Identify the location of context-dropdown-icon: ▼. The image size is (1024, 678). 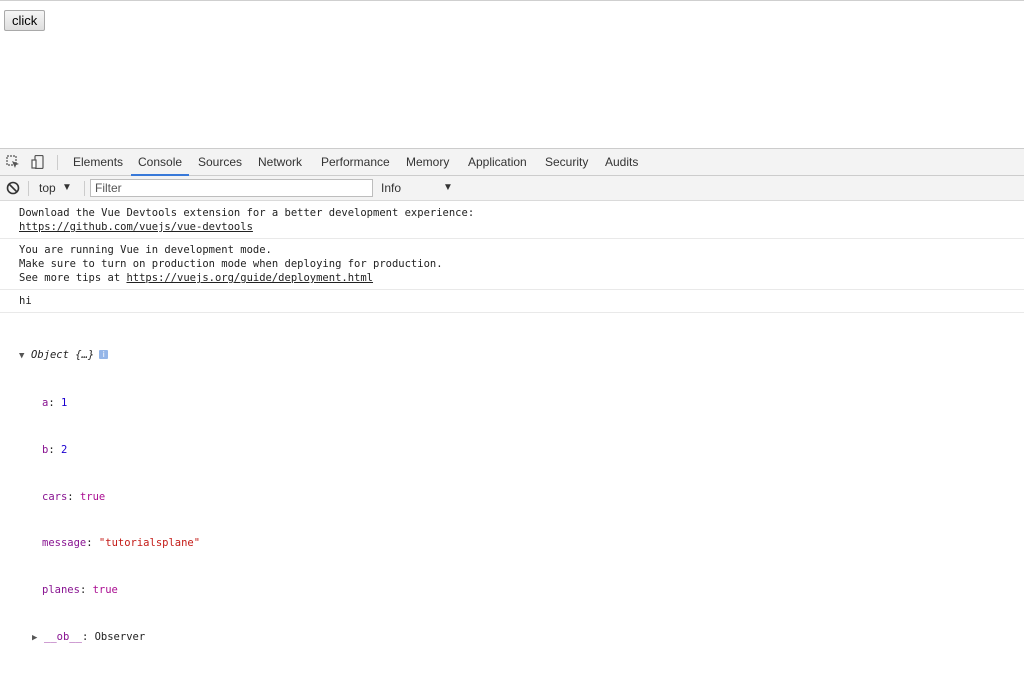
(67, 188).